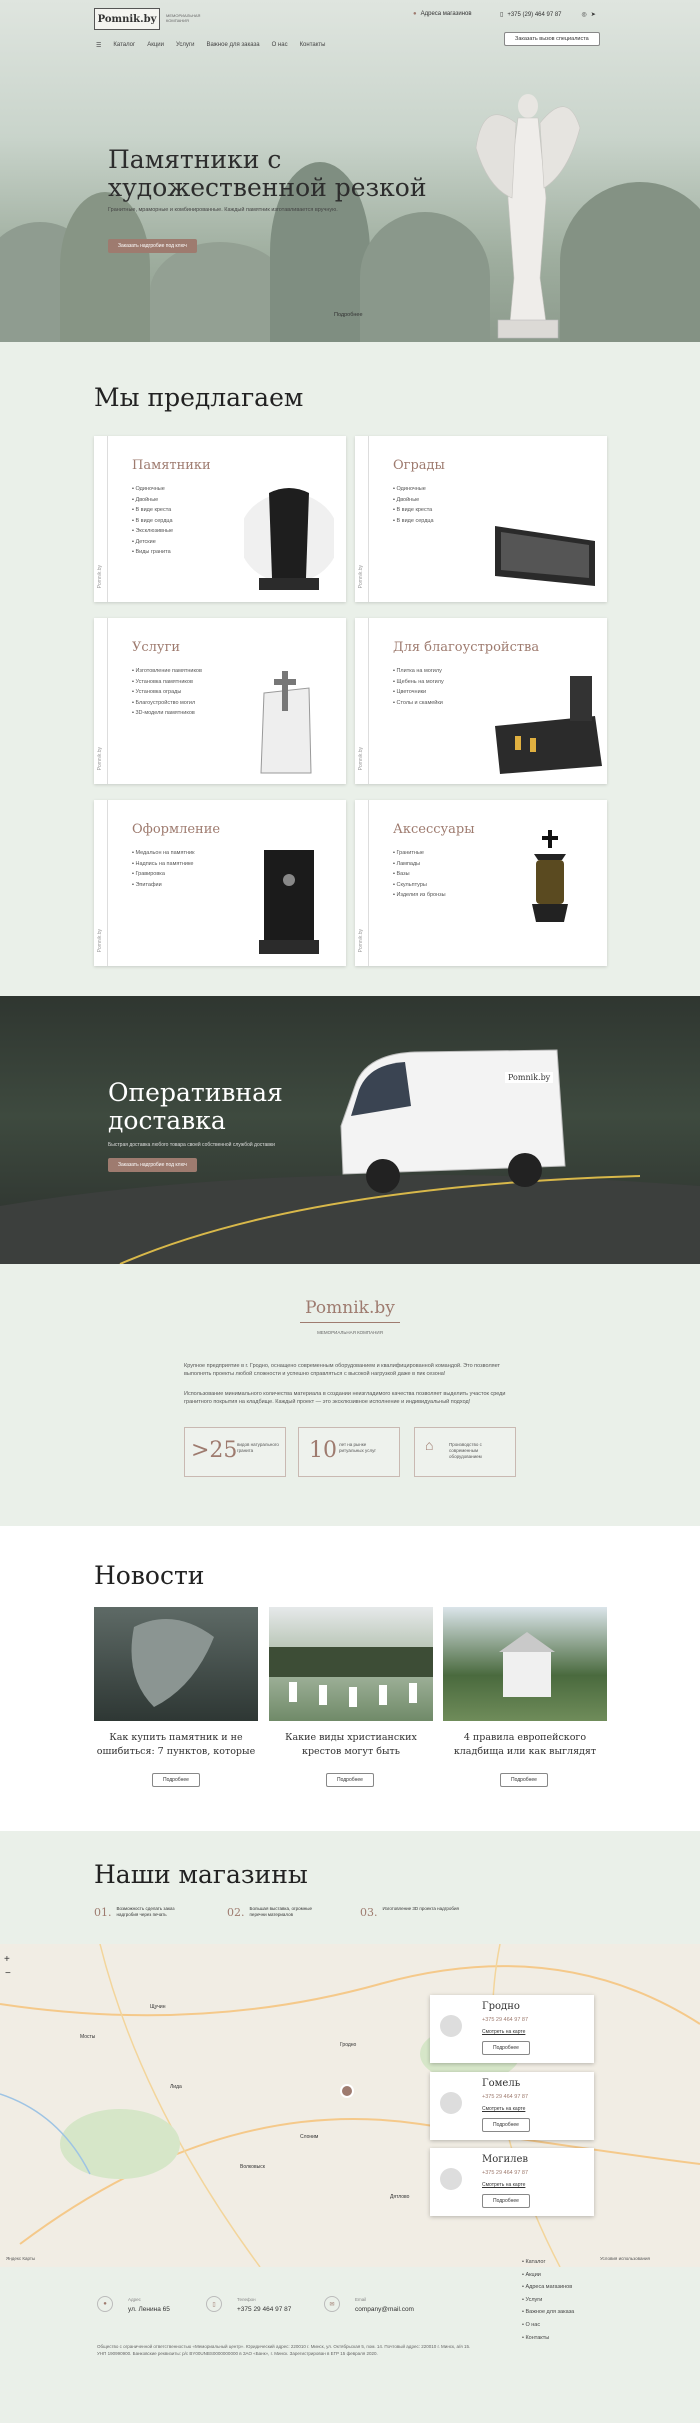  I want to click on footer-nav-addresses: Адреса магазинов, so click(548, 2287).